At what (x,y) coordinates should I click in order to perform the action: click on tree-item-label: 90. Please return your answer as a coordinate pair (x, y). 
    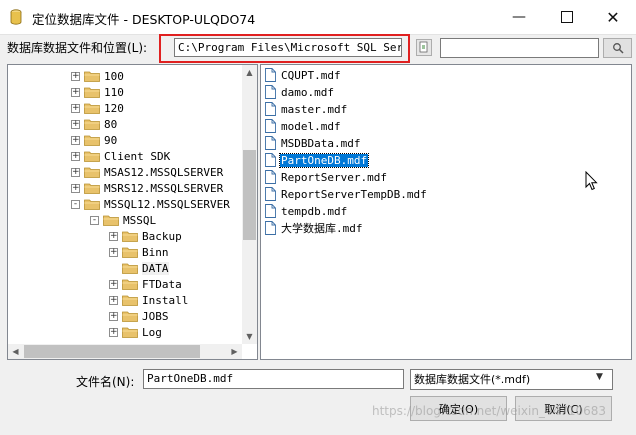
    Looking at the image, I should click on (111, 140).